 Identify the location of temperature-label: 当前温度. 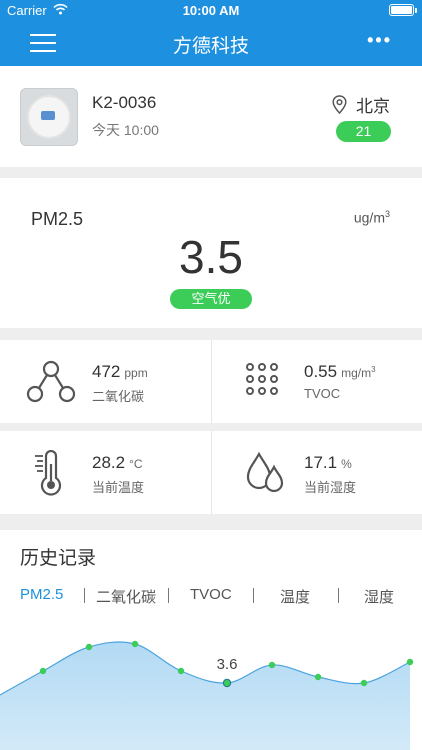
(118, 487).